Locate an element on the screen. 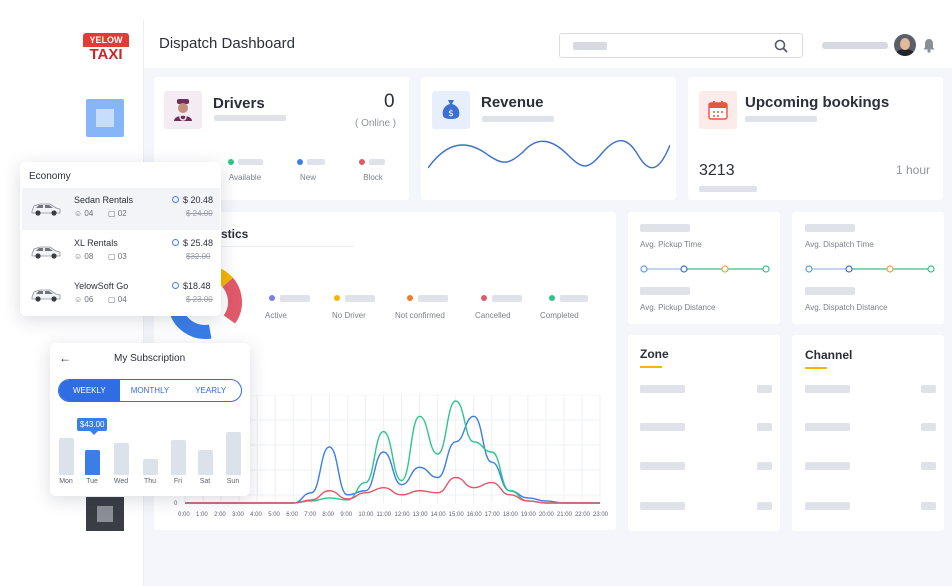 The width and height of the screenshot is (952, 586). chart-x-tick-label: 12:00 is located at coordinates (402, 515).